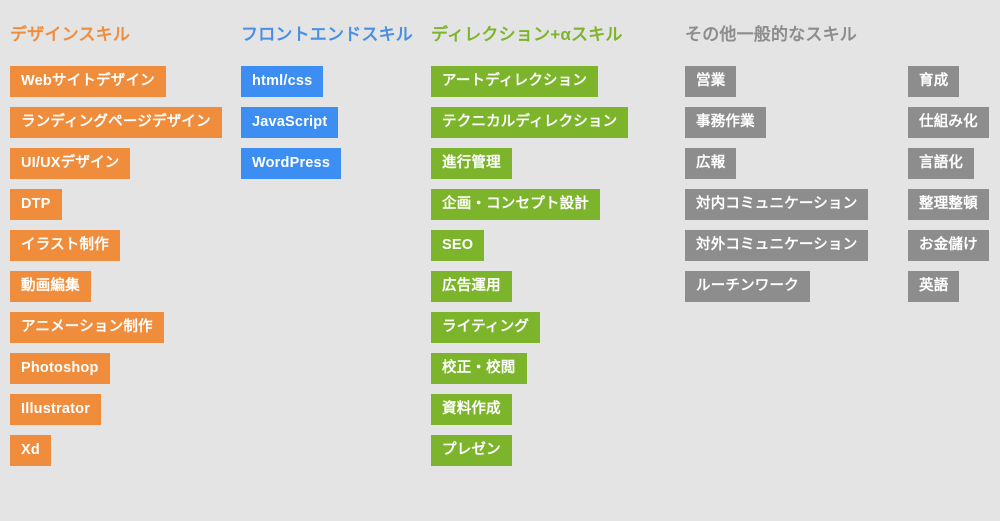 Image resolution: width=1000 pixels, height=521 pixels. Describe the element at coordinates (471, 163) in the screenshot. I see `skill-tag: 進行管理` at that location.